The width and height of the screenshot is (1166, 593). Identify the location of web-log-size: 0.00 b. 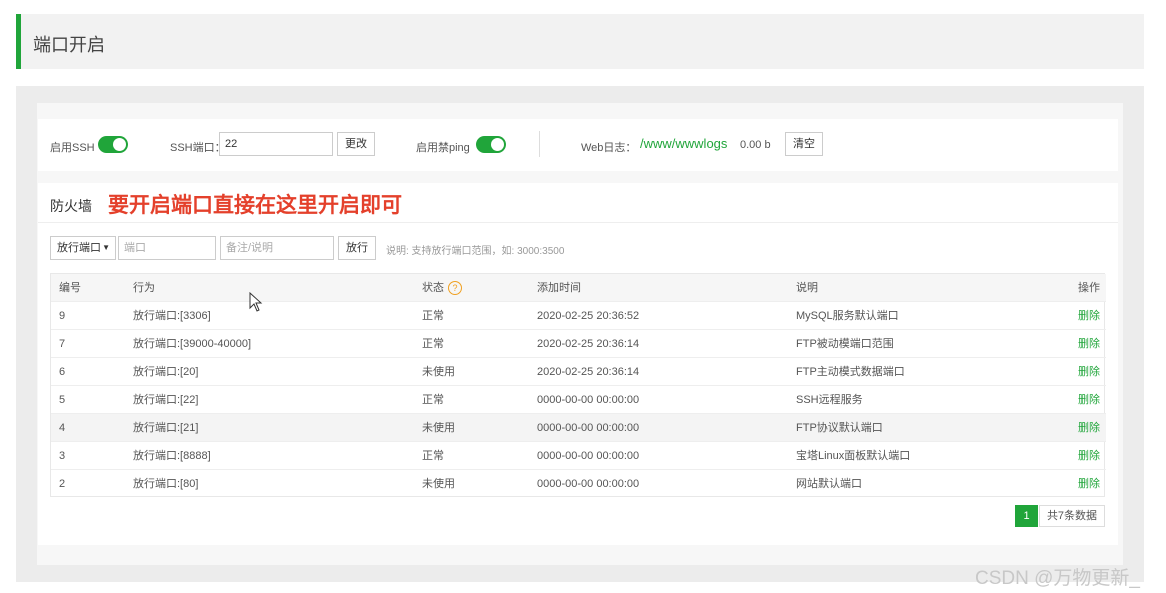
(755, 145).